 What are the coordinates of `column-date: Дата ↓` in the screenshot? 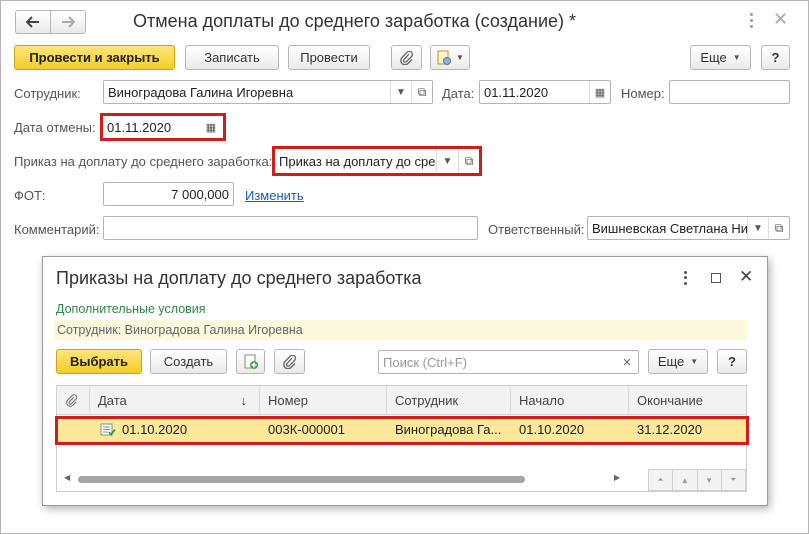 It's located at (175, 400).